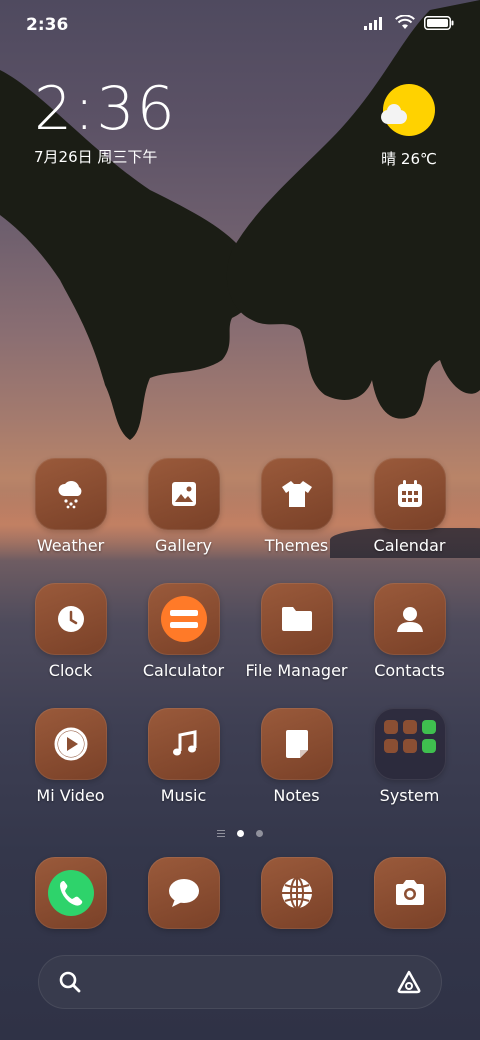 The width and height of the screenshot is (480, 1040). I want to click on dock-messages, so click(183, 893).